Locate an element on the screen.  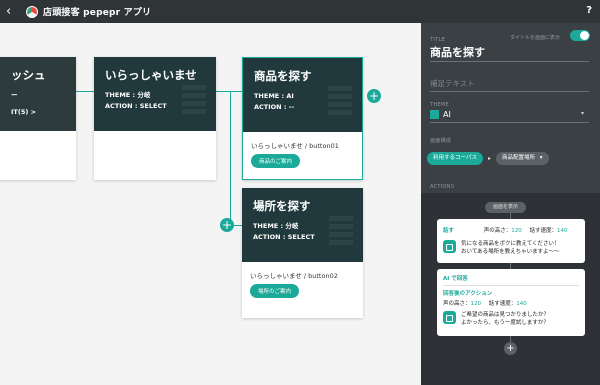
card-title: いらっしゃいませ is located at coordinates (151, 75).